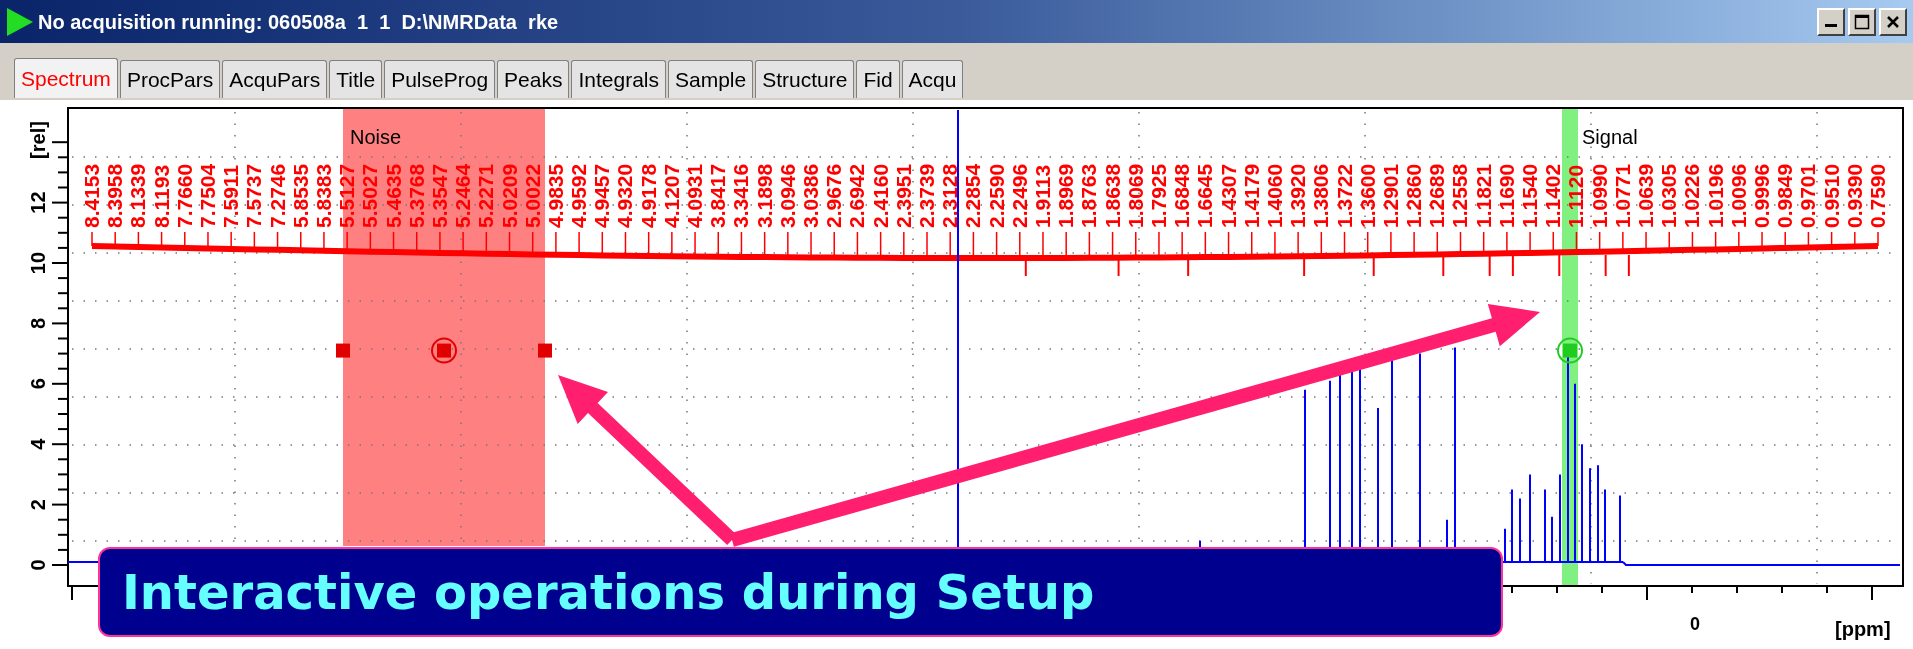  What do you see at coordinates (1158, 195) in the screenshot?
I see `peak-label: 1.7925` at bounding box center [1158, 195].